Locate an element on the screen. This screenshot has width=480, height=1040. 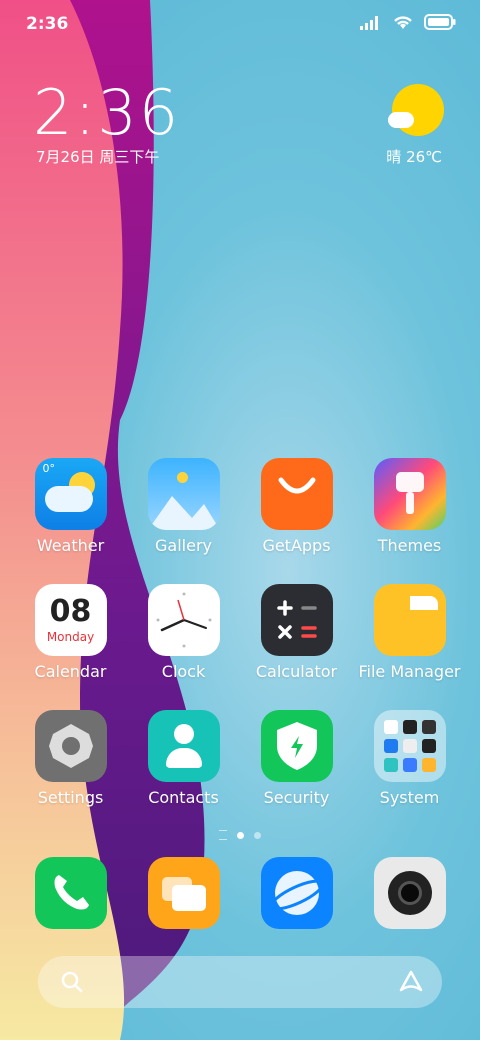
app-label: Settings is located at coordinates (70, 797).